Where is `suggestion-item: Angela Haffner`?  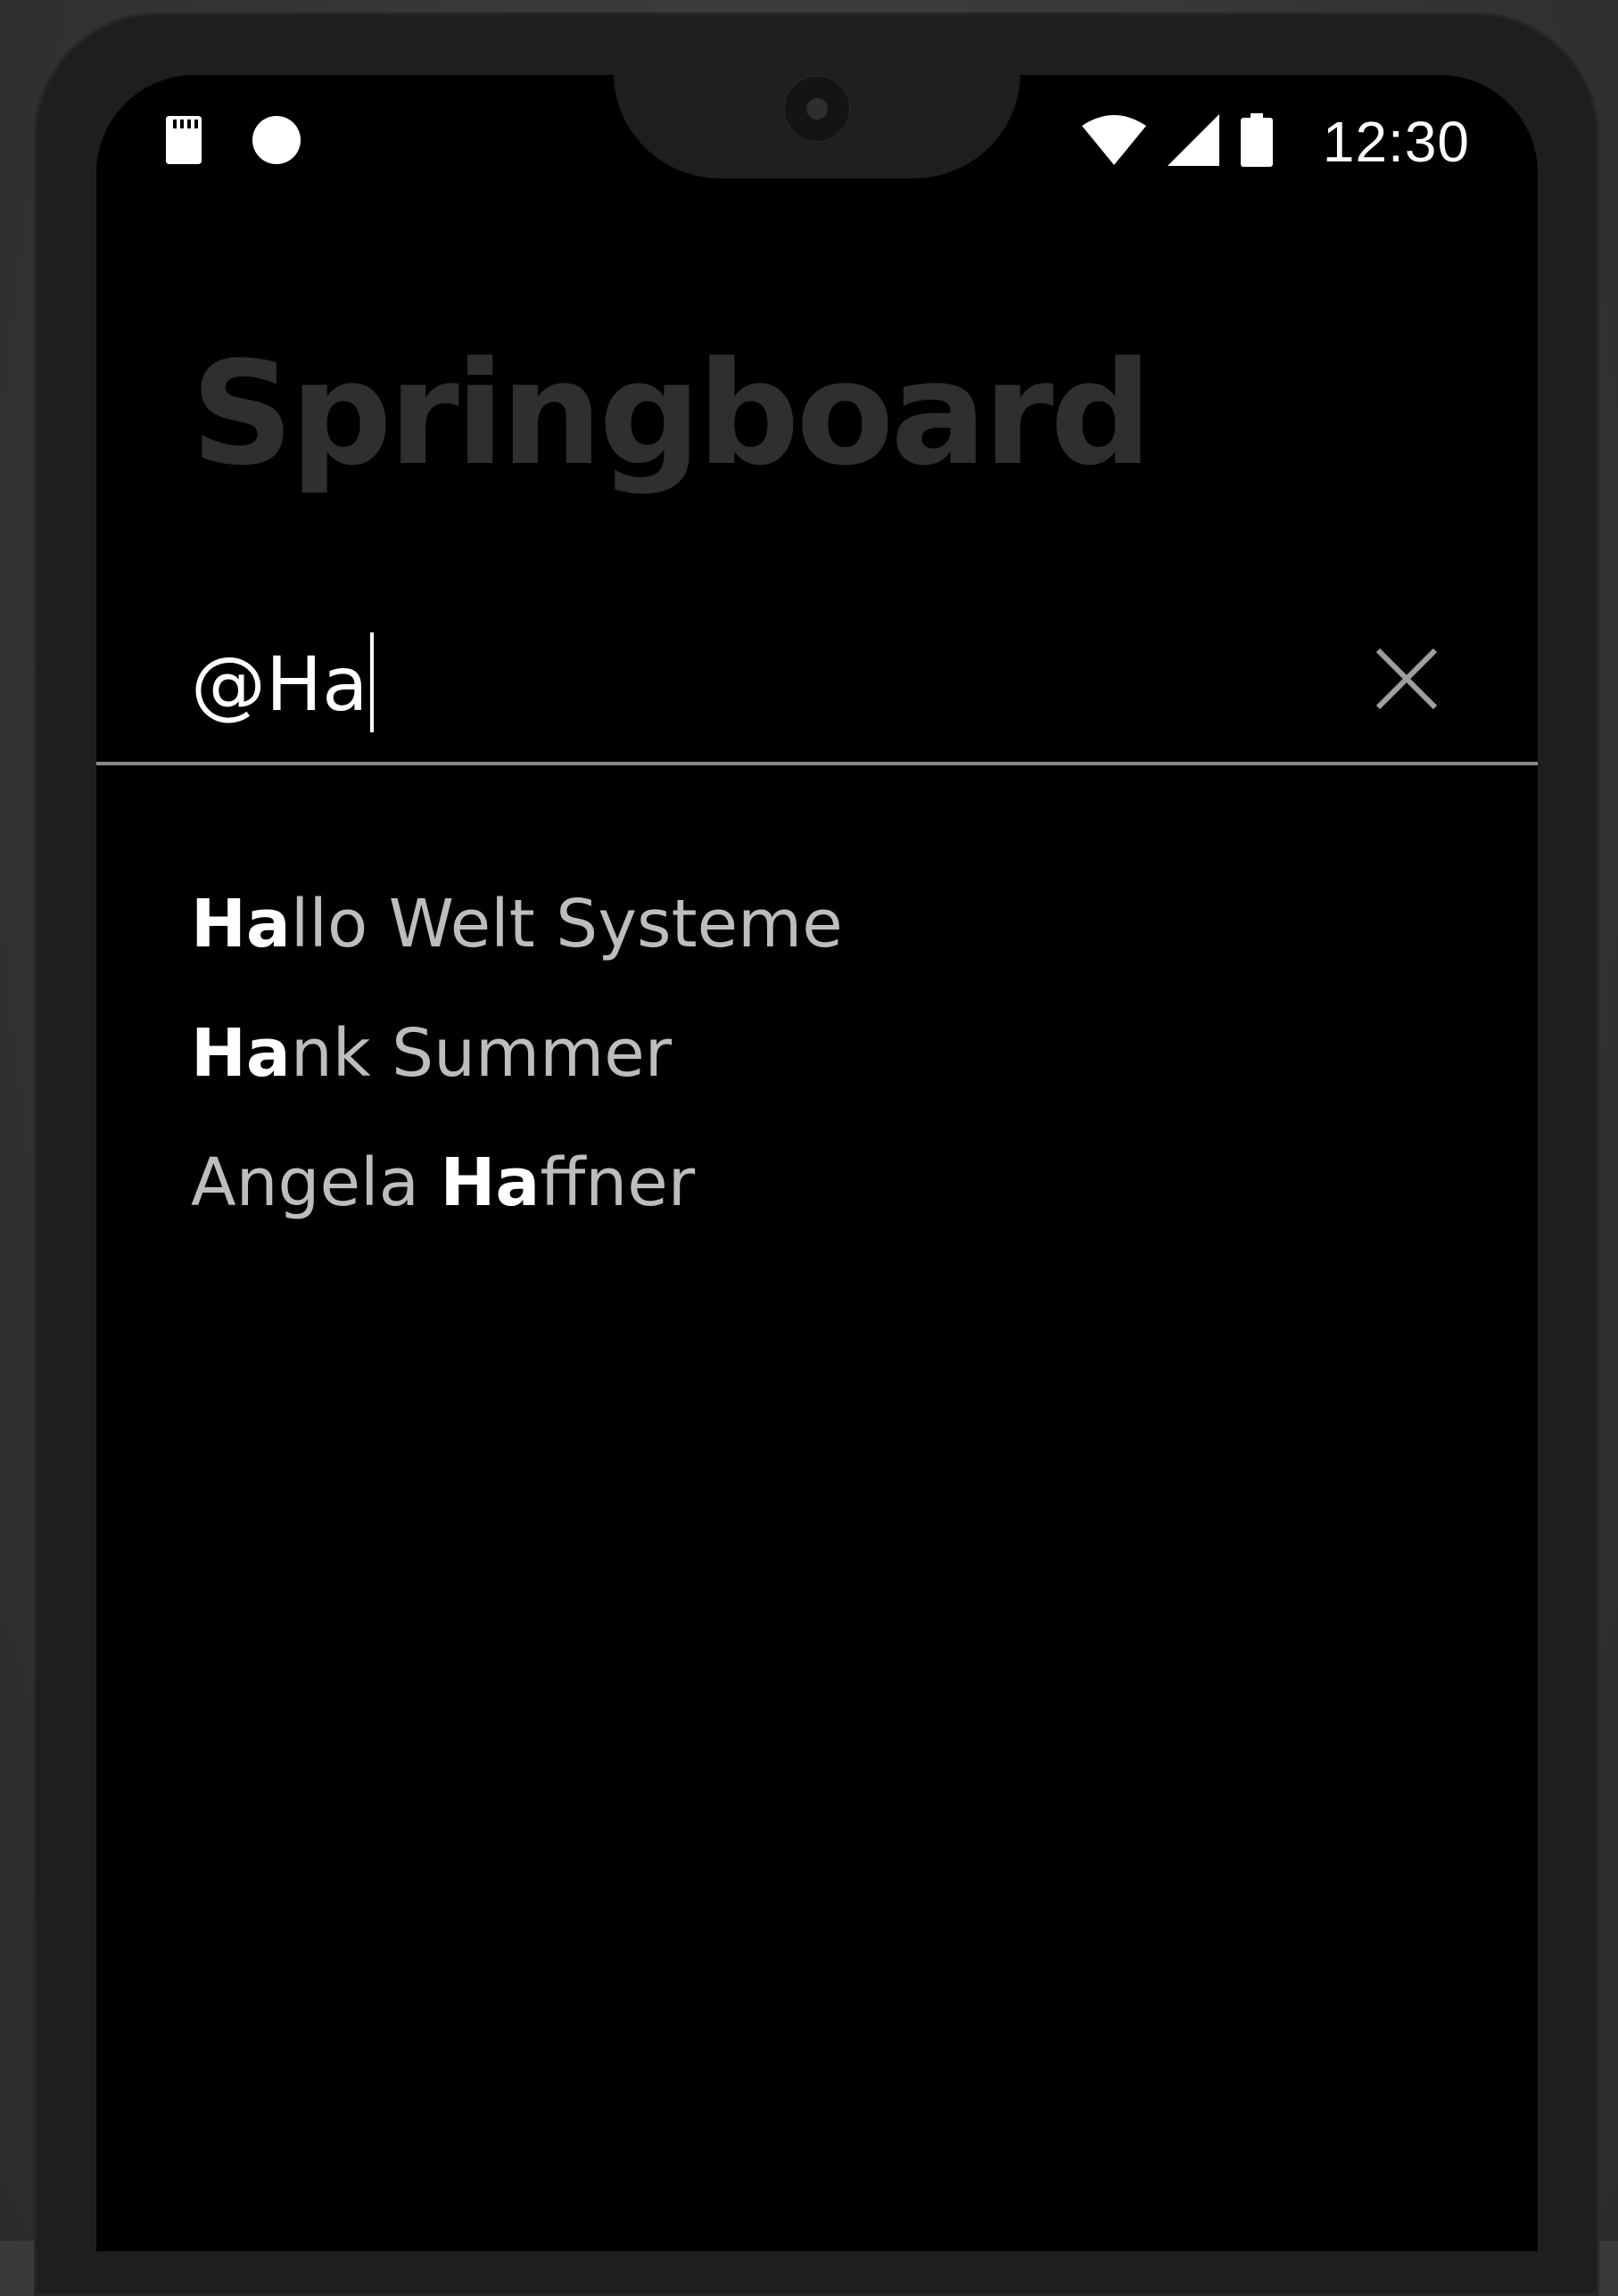 suggestion-item: Angela Haffner is located at coordinates (517, 1183).